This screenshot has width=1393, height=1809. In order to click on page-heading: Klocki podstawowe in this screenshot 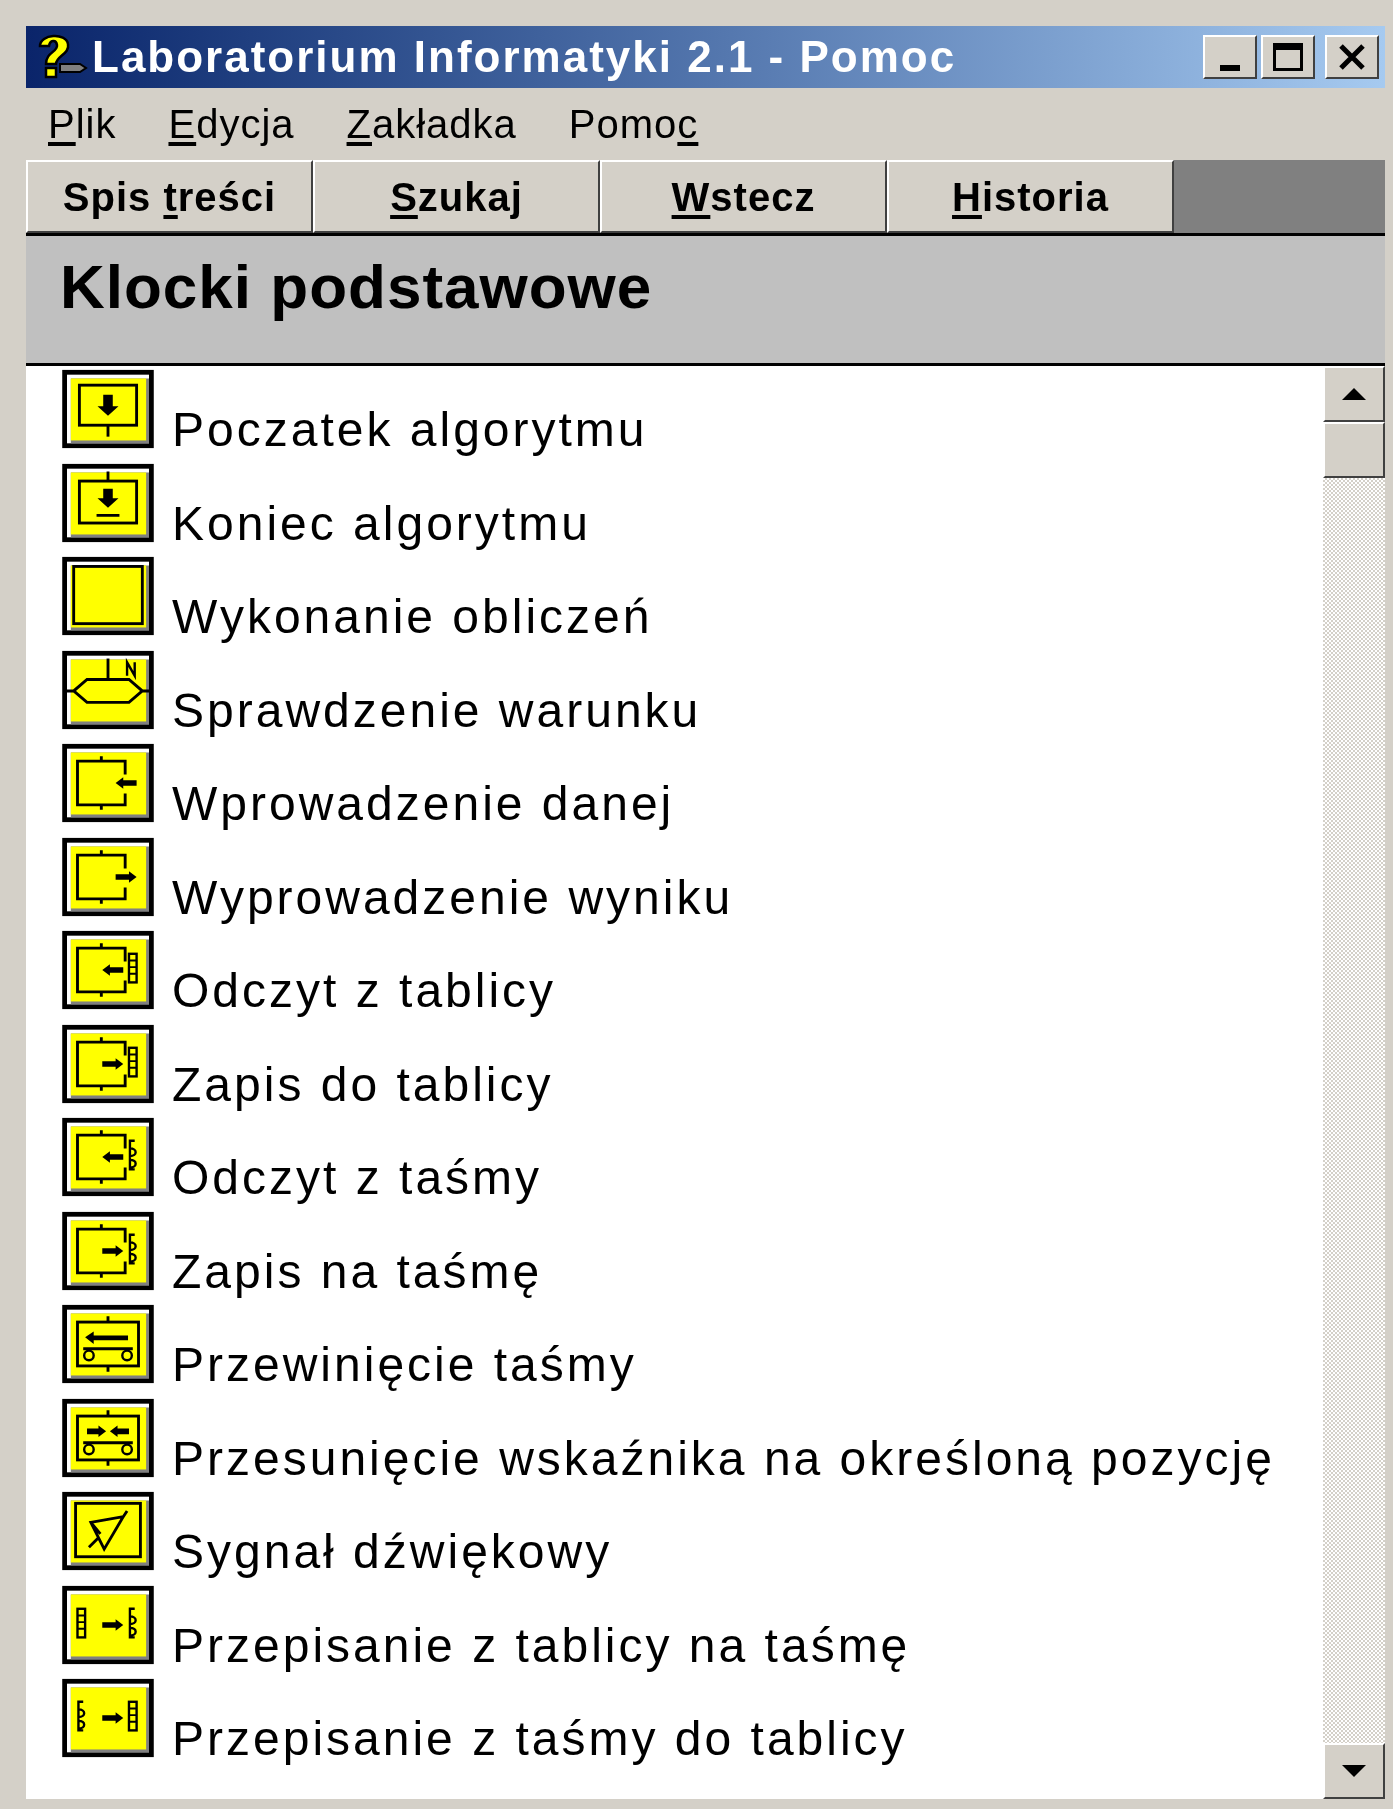, I will do `click(356, 286)`.